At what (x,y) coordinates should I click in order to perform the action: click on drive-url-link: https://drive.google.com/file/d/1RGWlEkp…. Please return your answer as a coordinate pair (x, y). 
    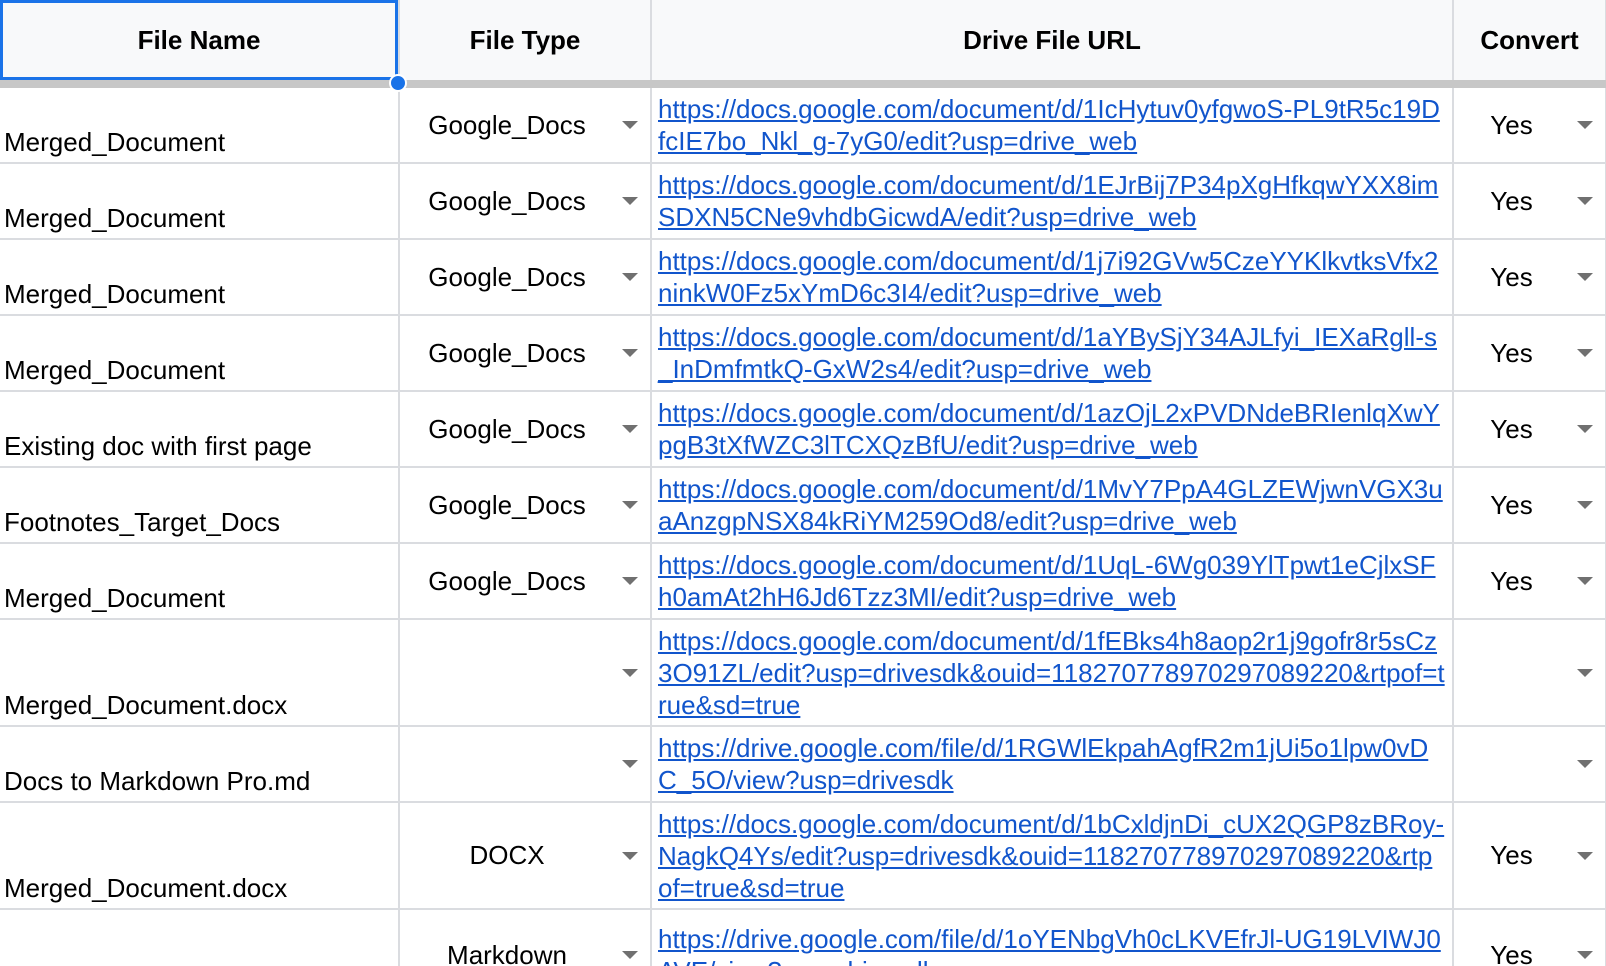
    Looking at the image, I should click on (1043, 764).